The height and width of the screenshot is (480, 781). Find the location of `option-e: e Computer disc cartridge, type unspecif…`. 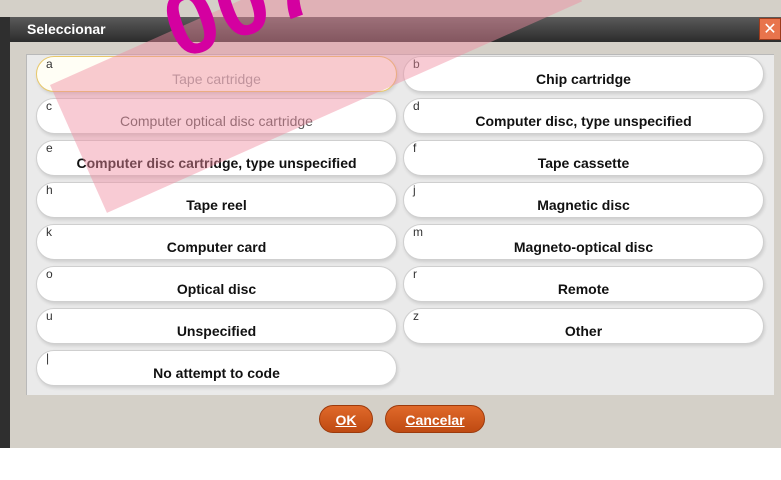

option-e: e Computer disc cartridge, type unspecif… is located at coordinates (216, 158).